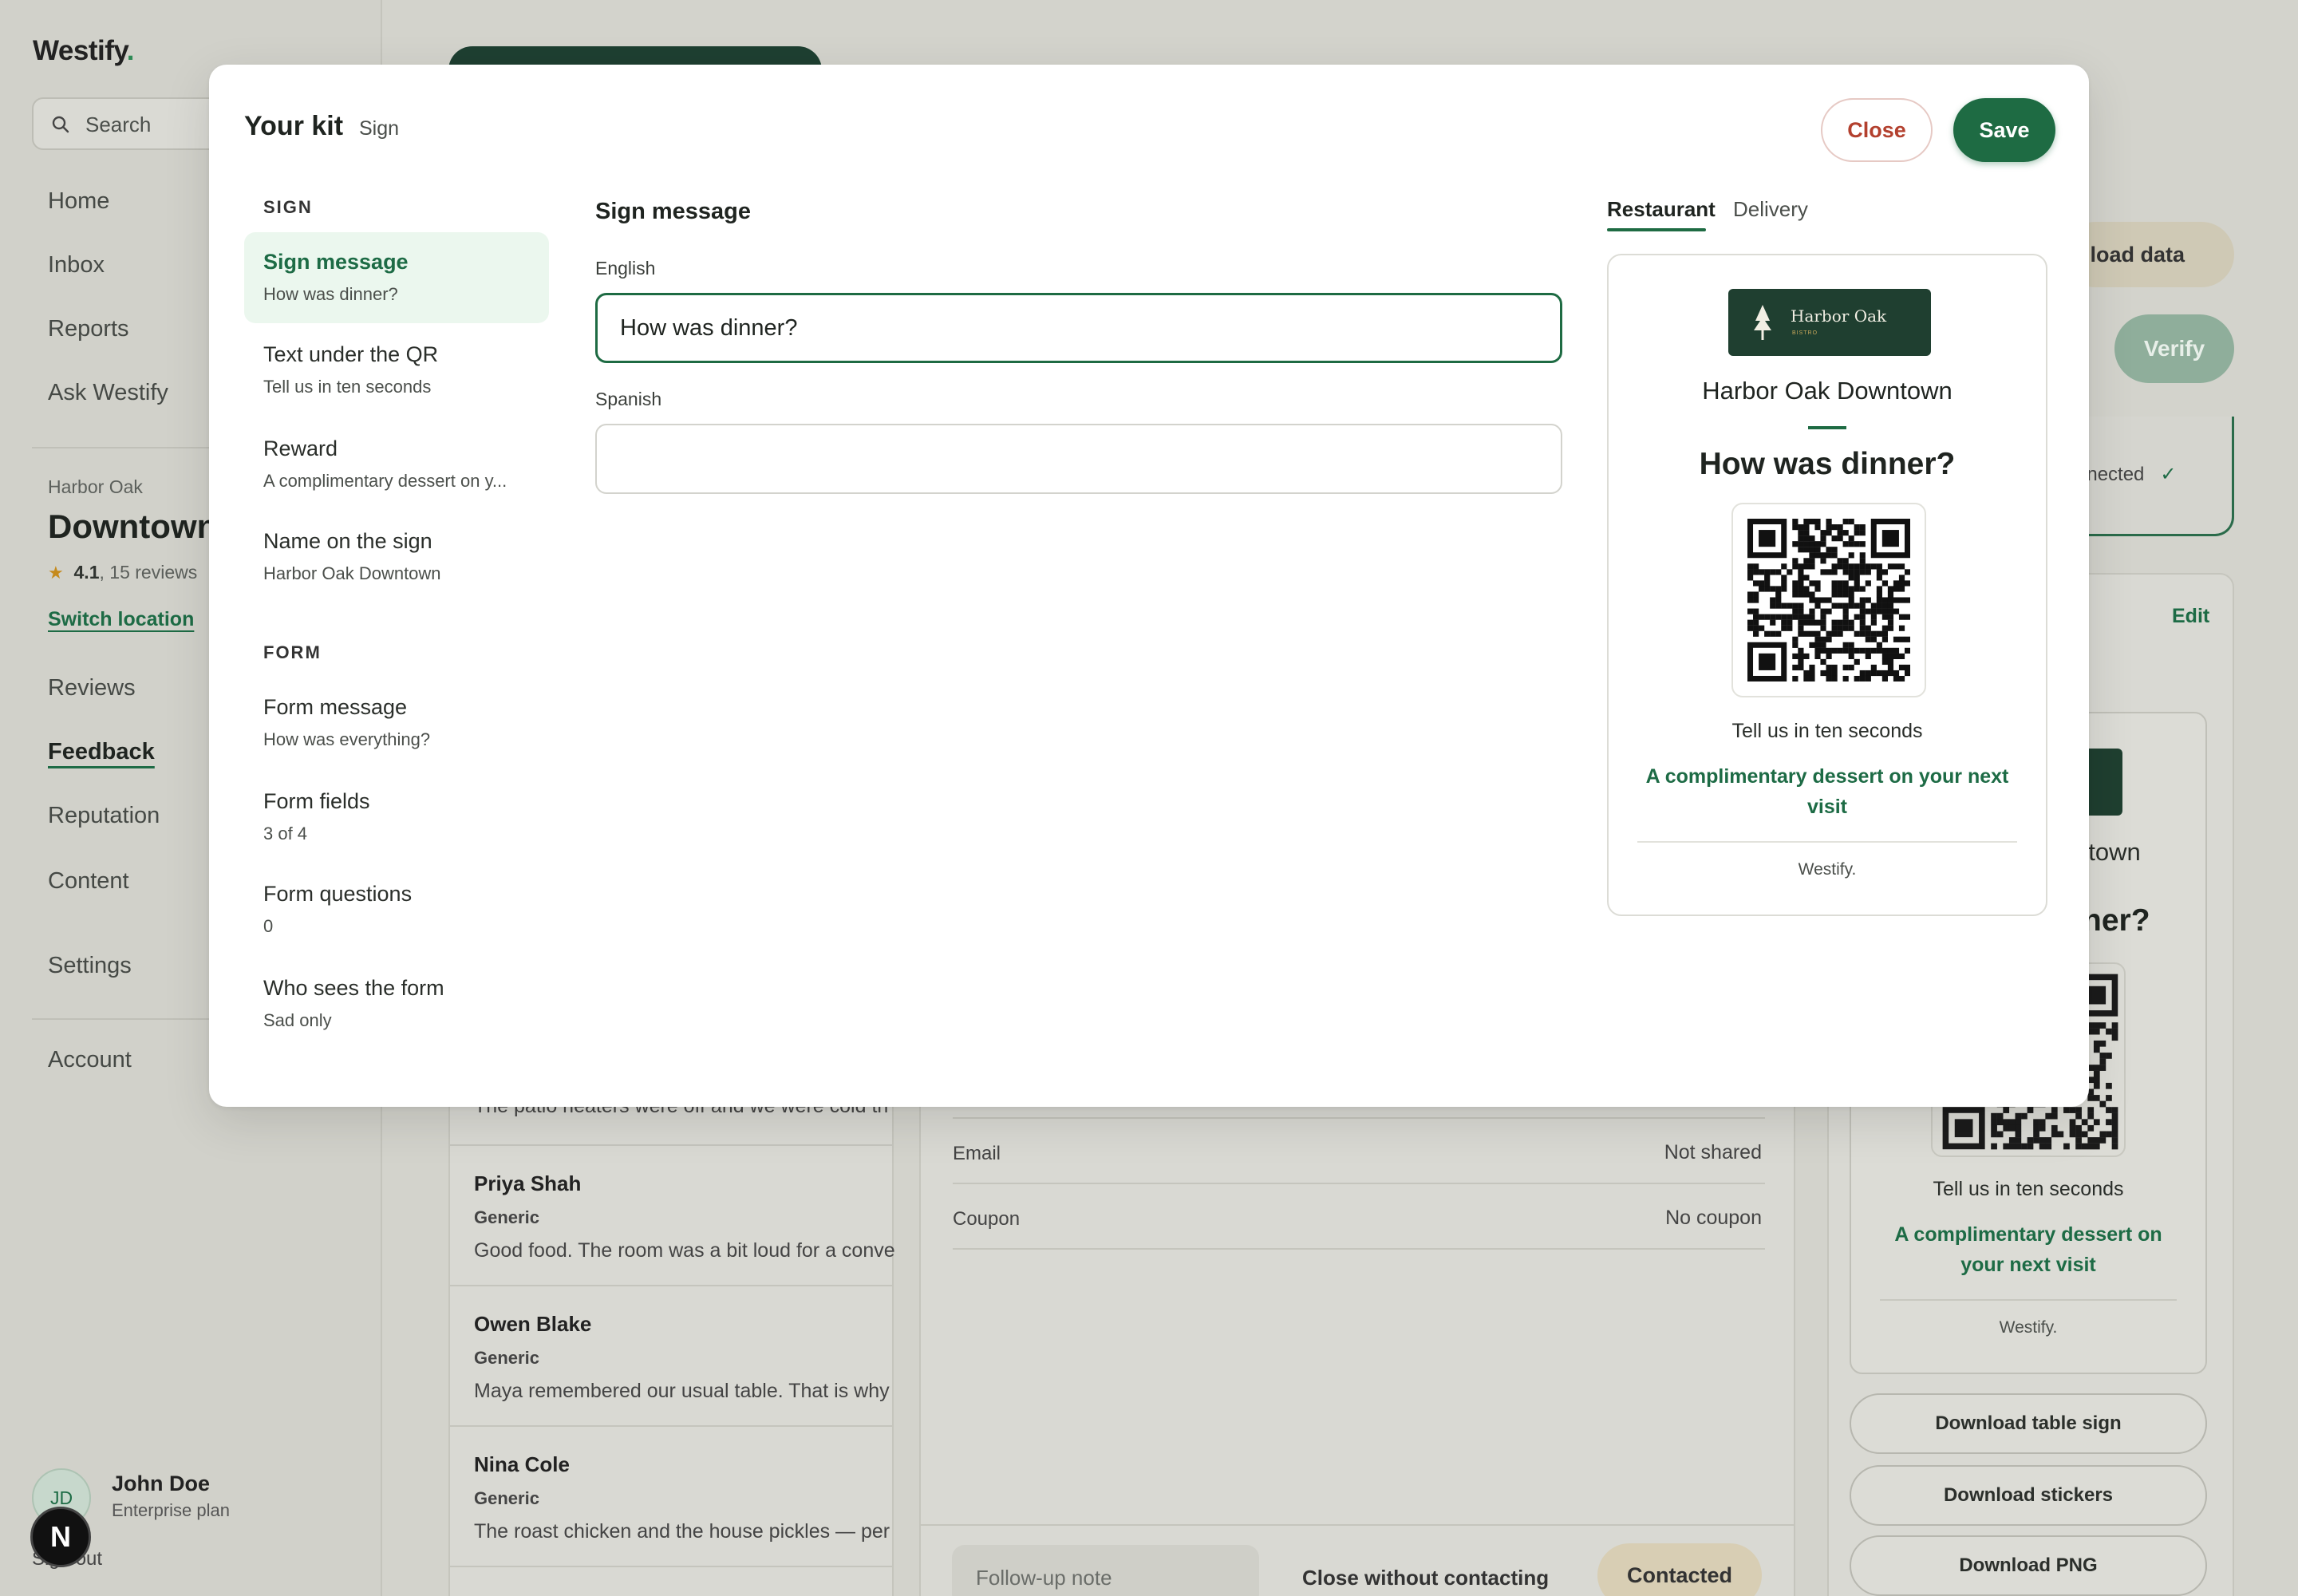 The image size is (2298, 1596). I want to click on editor-title: Sign message, so click(674, 211).